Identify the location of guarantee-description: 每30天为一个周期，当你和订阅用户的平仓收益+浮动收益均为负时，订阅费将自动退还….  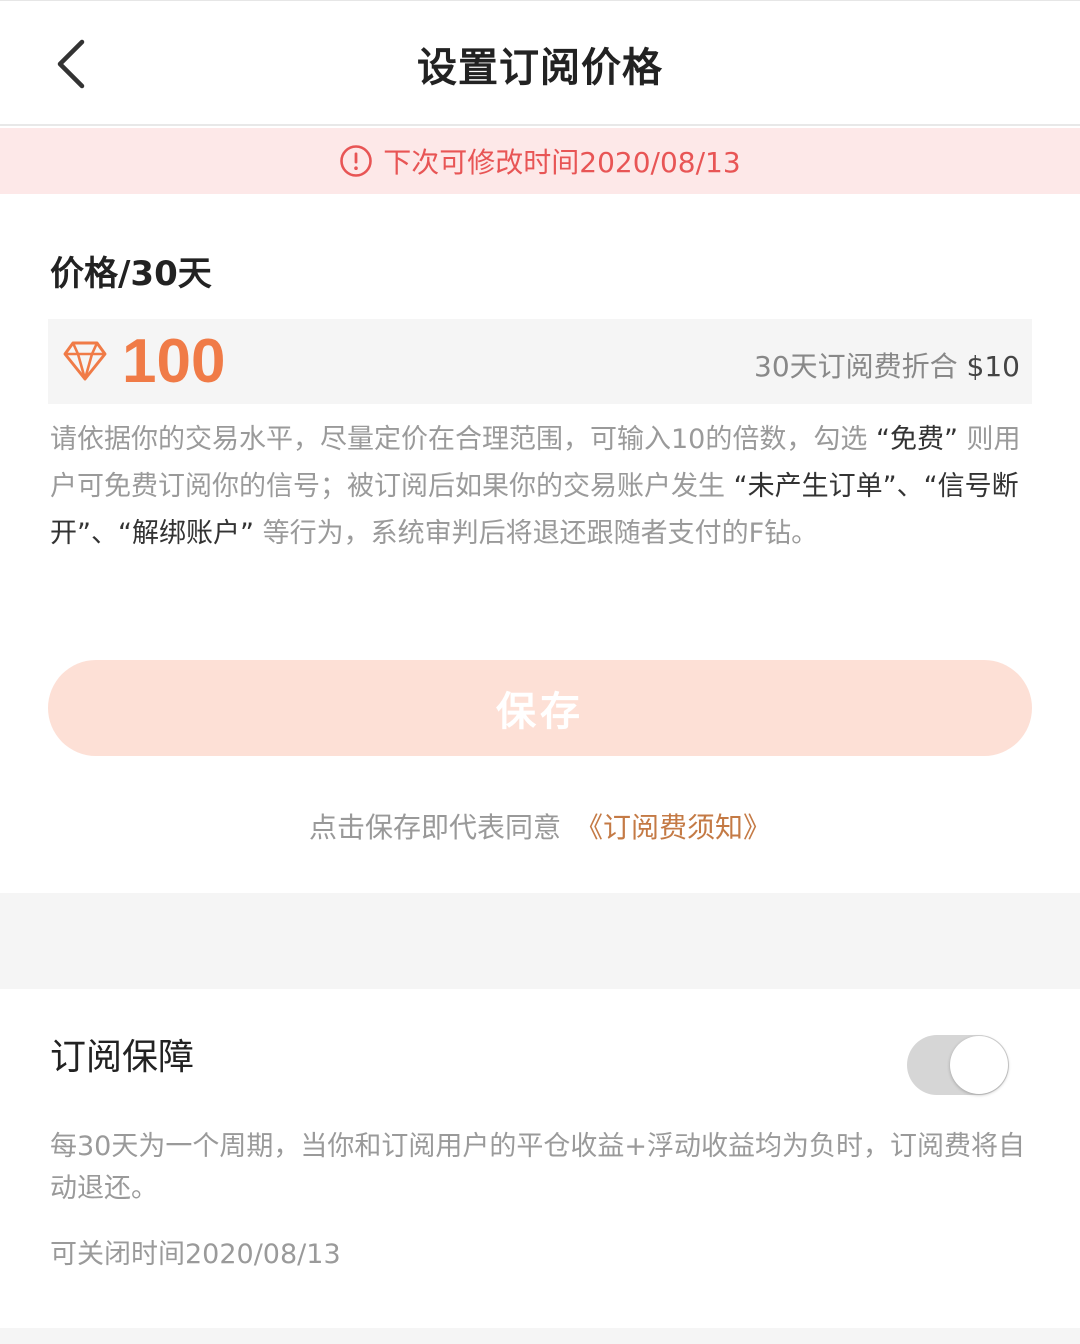
(537, 1167).